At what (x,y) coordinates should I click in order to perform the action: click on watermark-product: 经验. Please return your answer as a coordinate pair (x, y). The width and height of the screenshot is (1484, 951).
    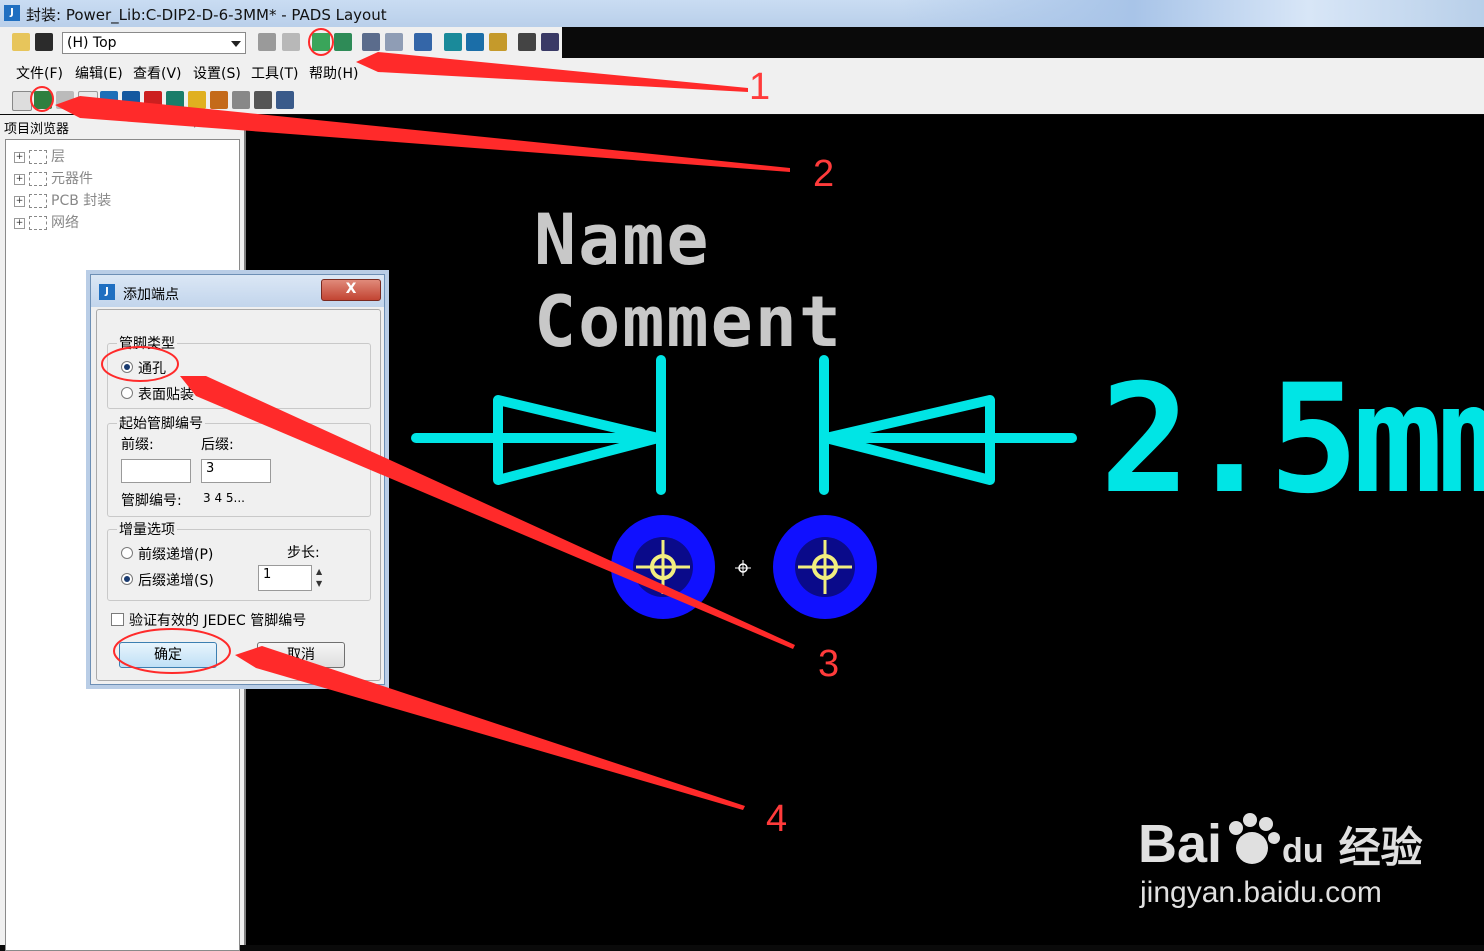
    Looking at the image, I should click on (1380, 847).